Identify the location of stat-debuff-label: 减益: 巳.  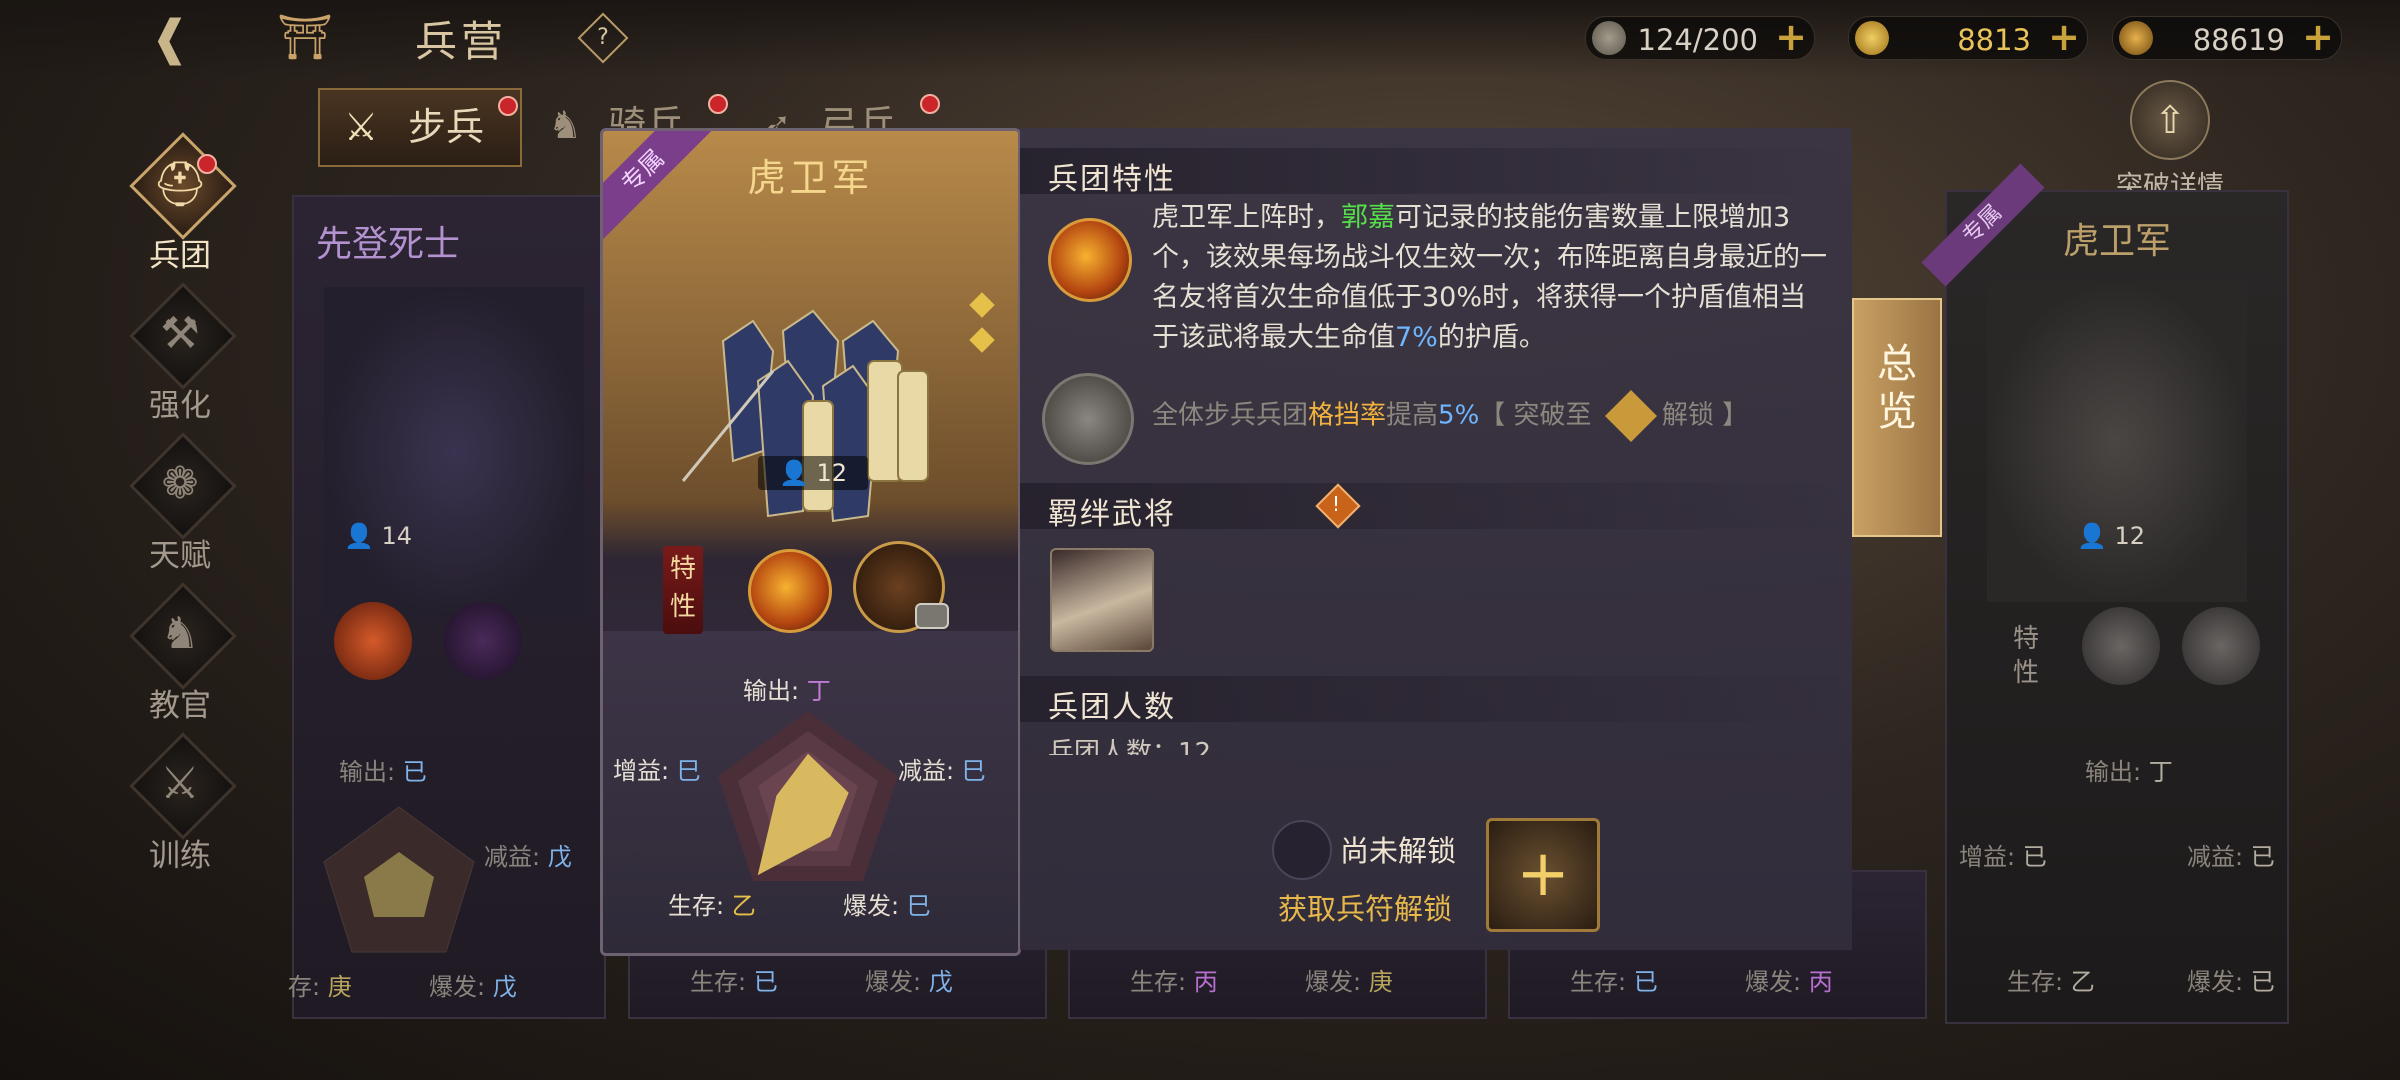
(942, 771).